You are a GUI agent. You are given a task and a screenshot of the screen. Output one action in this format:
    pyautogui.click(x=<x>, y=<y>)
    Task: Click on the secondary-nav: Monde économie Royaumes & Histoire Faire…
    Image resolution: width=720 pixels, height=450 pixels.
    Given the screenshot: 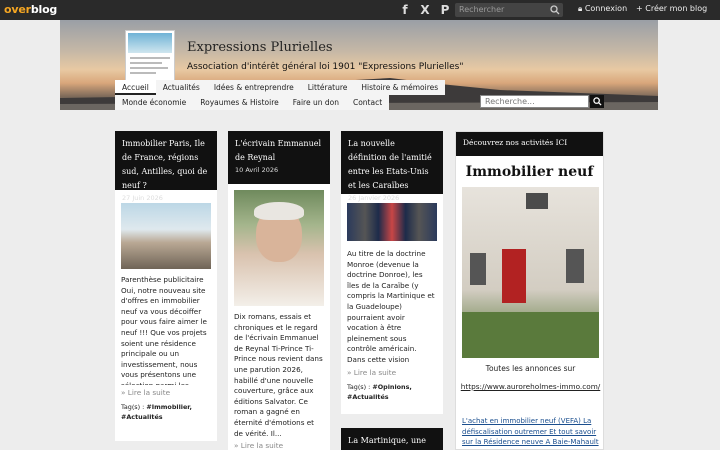 What is the action you would take?
    pyautogui.click(x=252, y=102)
    